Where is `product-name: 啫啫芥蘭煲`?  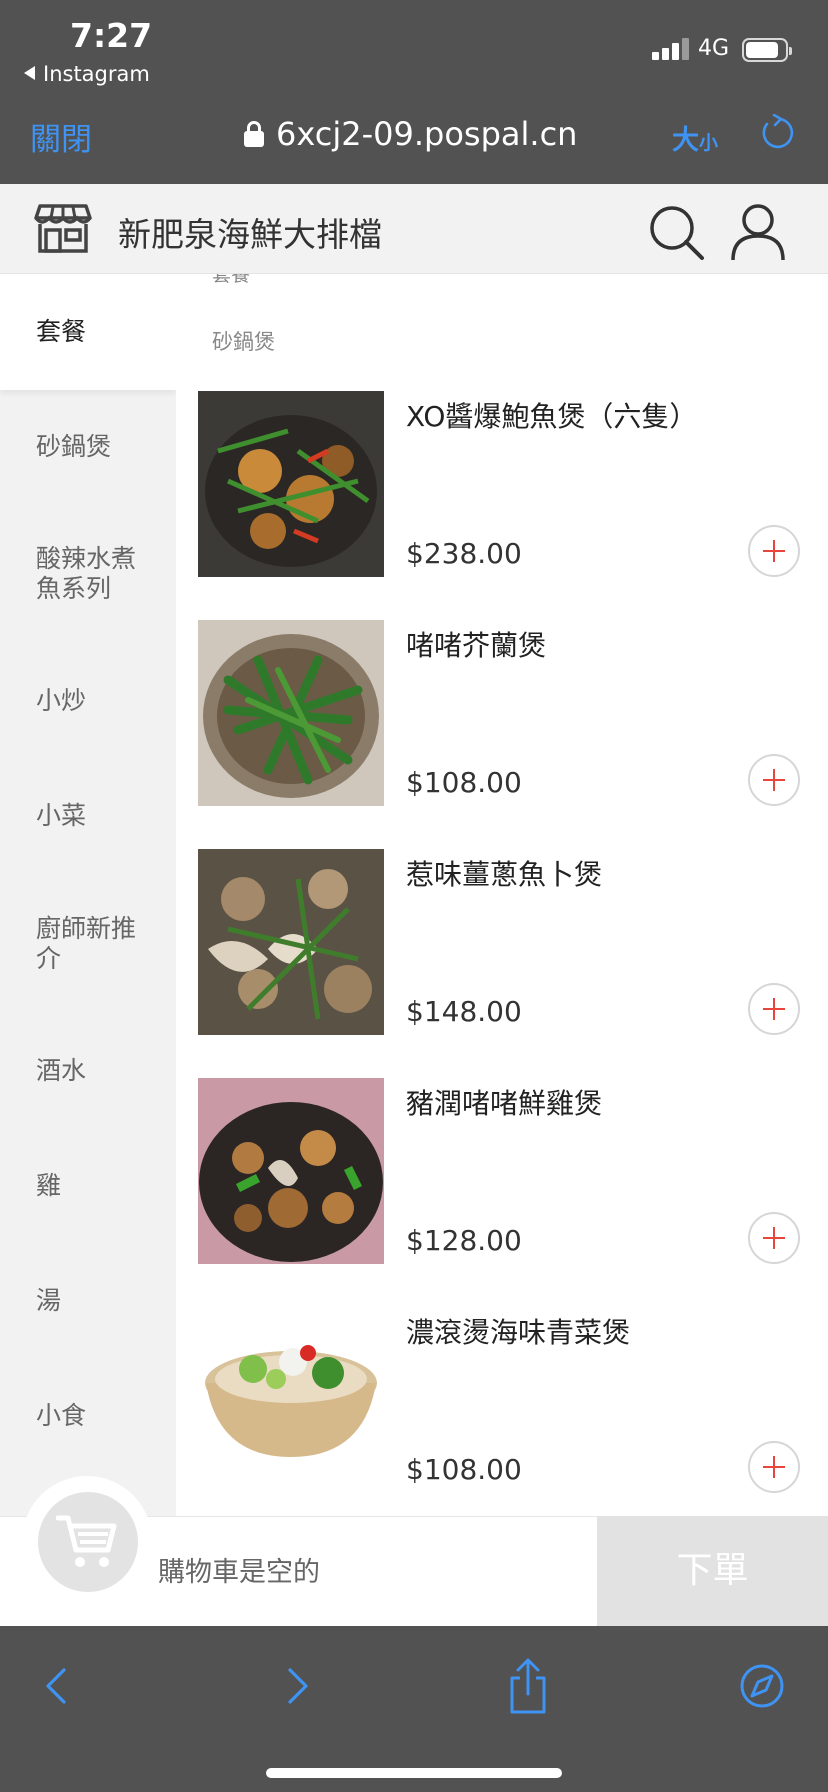 product-name: 啫啫芥蘭煲 is located at coordinates (476, 645).